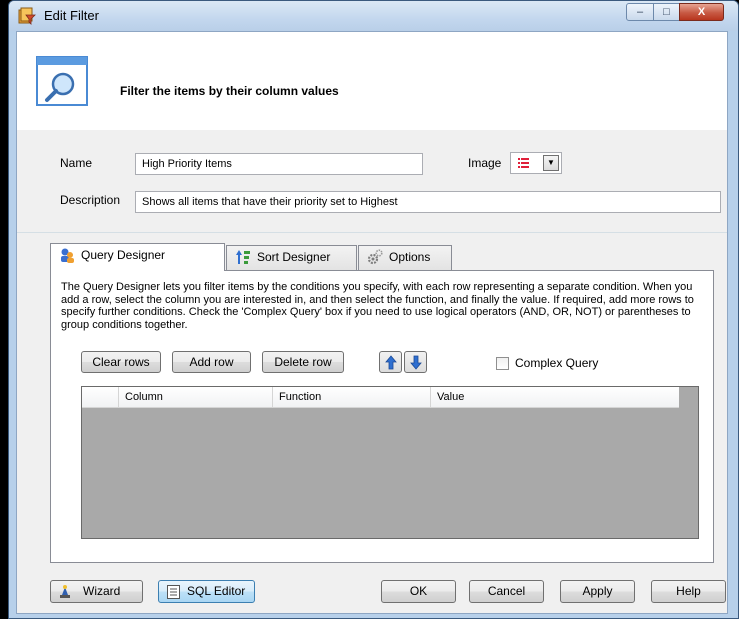  I want to click on divider, so click(372, 232).